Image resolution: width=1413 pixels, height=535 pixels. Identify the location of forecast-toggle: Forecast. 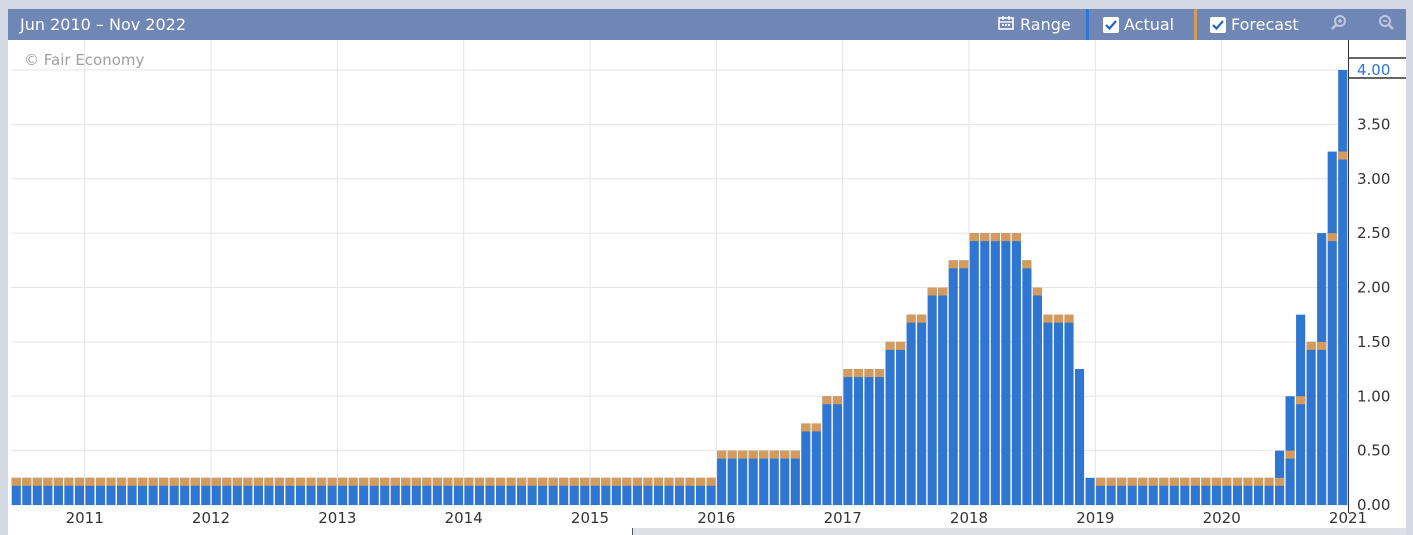
(1254, 24).